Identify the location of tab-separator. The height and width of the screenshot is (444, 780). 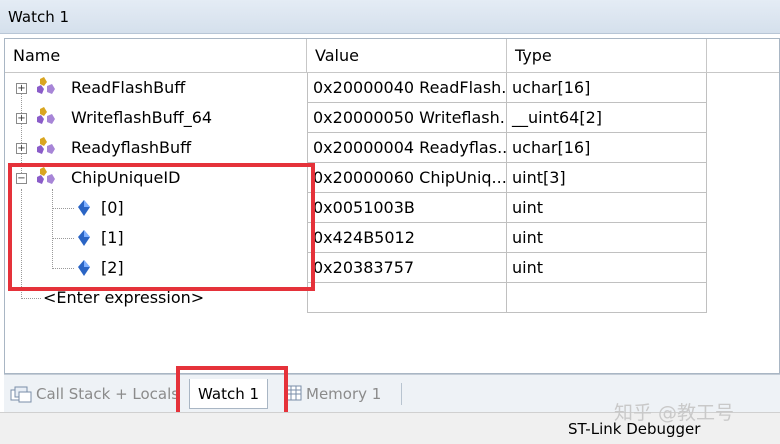
(401, 394).